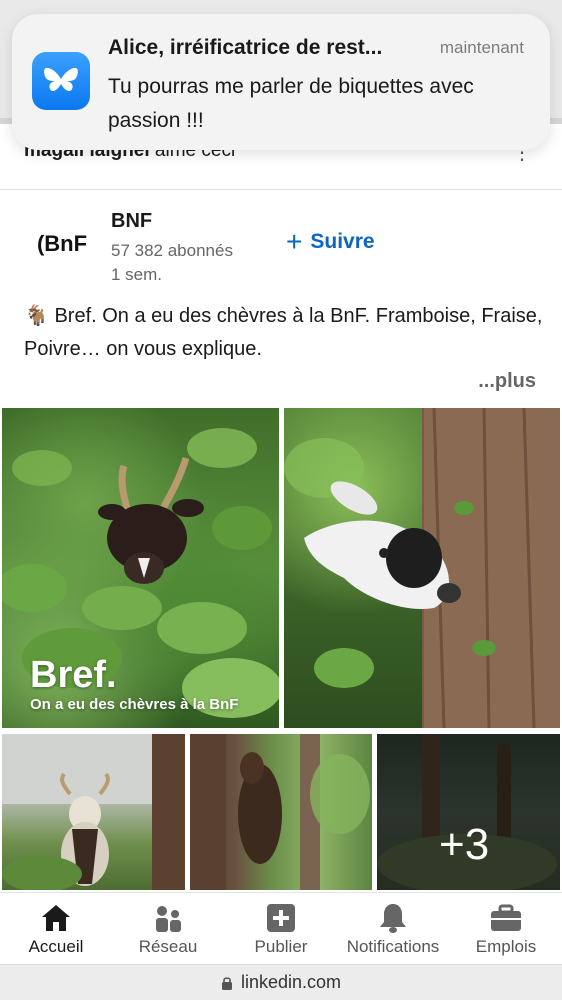 The image size is (562, 1000). Describe the element at coordinates (172, 250) in the screenshot. I see `author-followers: 57 382 abonnés` at that location.